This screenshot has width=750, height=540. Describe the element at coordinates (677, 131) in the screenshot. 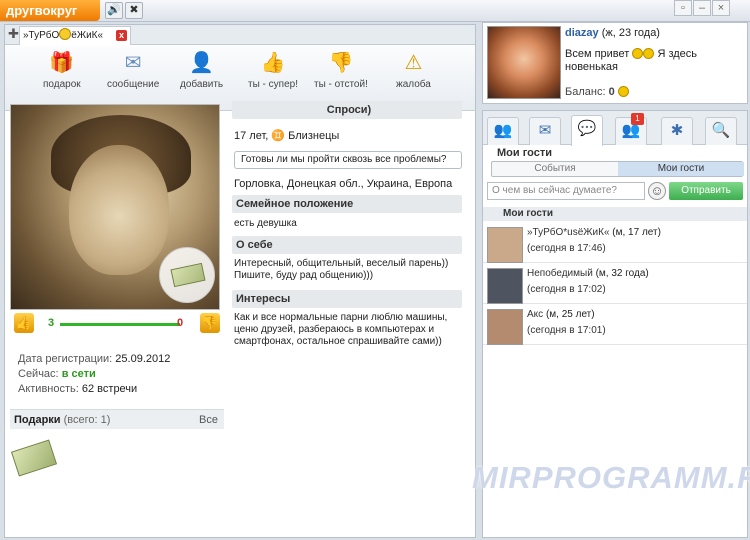

I see `bluetooth-tab-icon: ✱` at that location.